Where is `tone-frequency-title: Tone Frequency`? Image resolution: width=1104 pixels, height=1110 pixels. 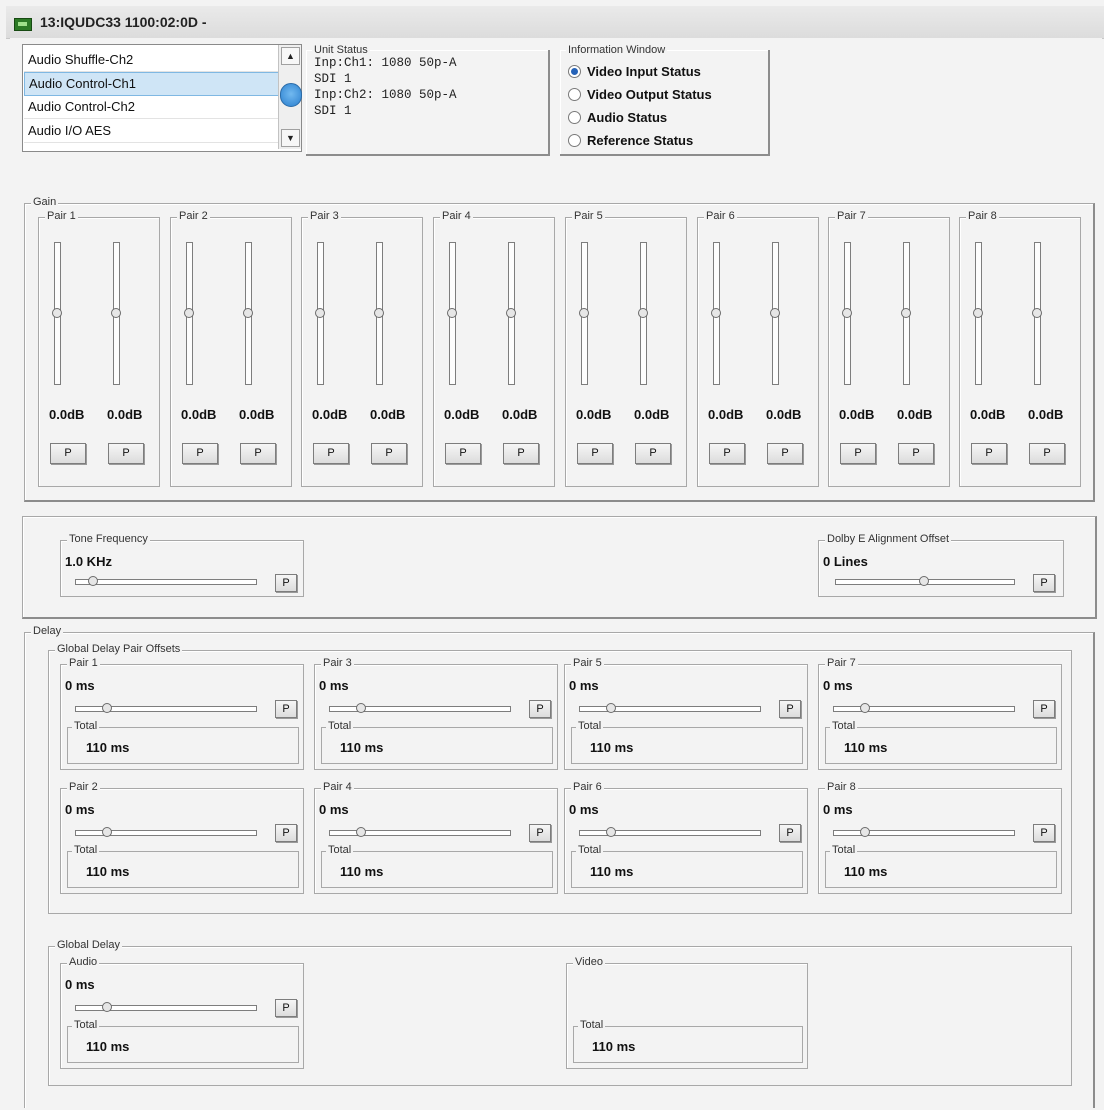
tone-frequency-title: Tone Frequency is located at coordinates (108, 539).